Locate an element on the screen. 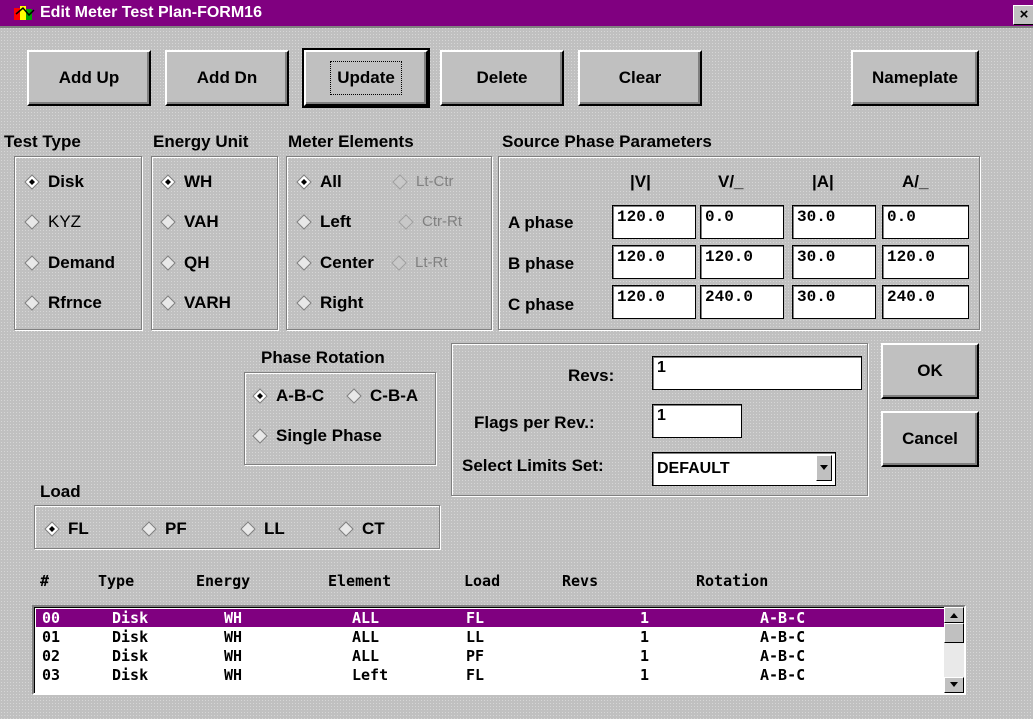  meter-element-center-radio: Center is located at coordinates (335, 263).